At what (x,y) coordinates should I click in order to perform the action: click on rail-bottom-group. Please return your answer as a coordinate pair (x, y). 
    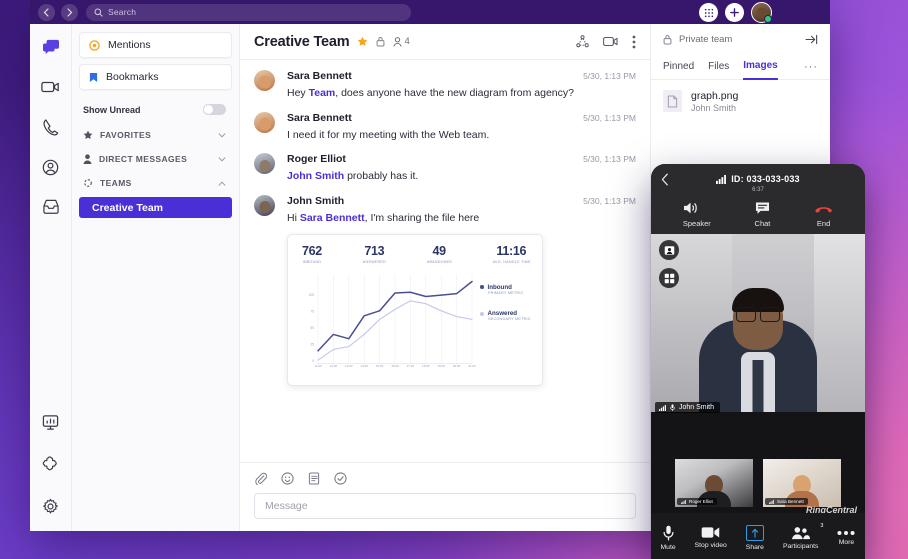
    Looking at the image, I should click on (51, 470).